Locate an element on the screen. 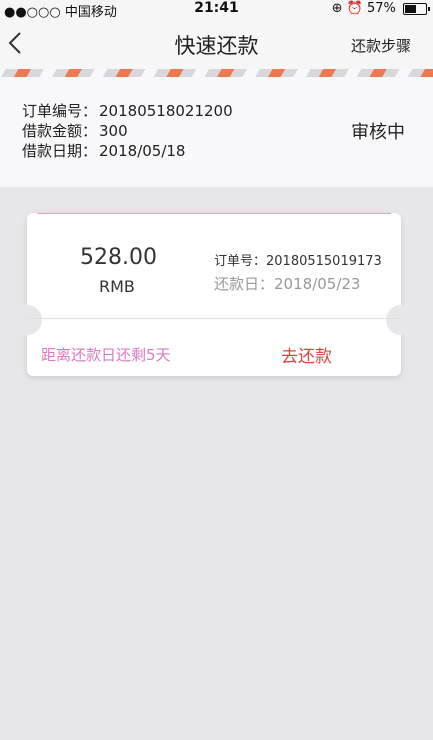 The height and width of the screenshot is (740, 433). loan-date-value: 2018/05/18 is located at coordinates (142, 151).